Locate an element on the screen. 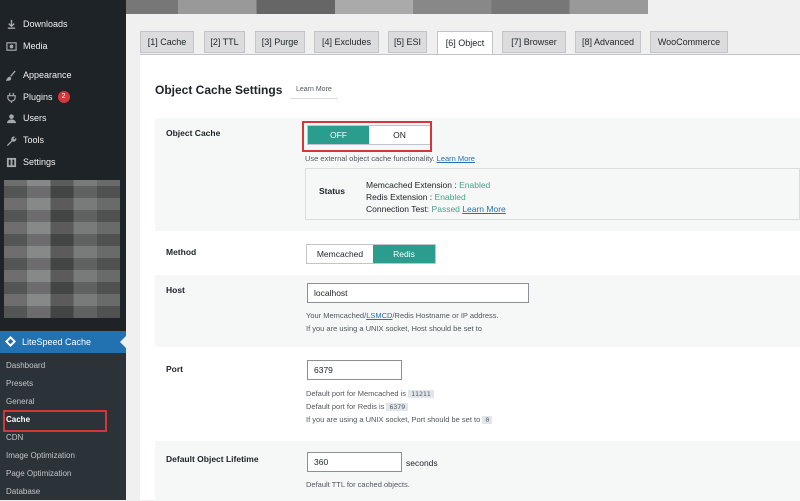  method-memcached-option: Memcached is located at coordinates (340, 254).